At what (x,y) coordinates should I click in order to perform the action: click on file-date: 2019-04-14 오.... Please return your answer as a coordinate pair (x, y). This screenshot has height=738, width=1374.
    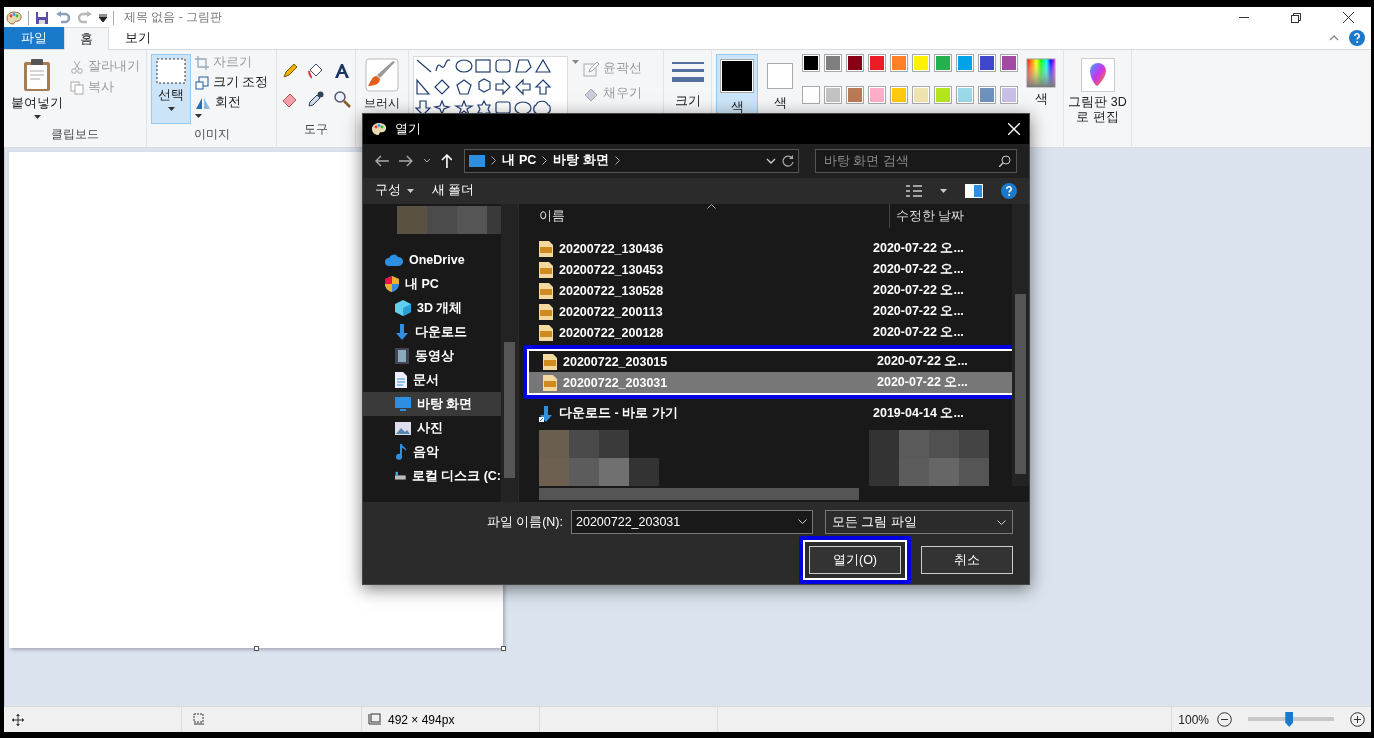
    Looking at the image, I should click on (918, 413).